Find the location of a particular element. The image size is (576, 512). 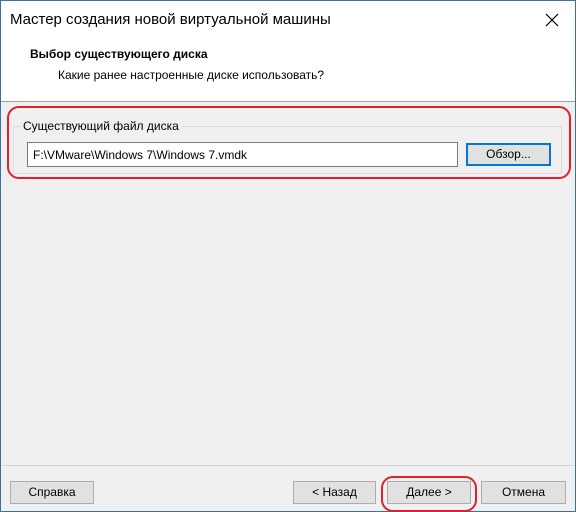

disk-file-group-label: Существующий файл диска is located at coordinates (101, 126).